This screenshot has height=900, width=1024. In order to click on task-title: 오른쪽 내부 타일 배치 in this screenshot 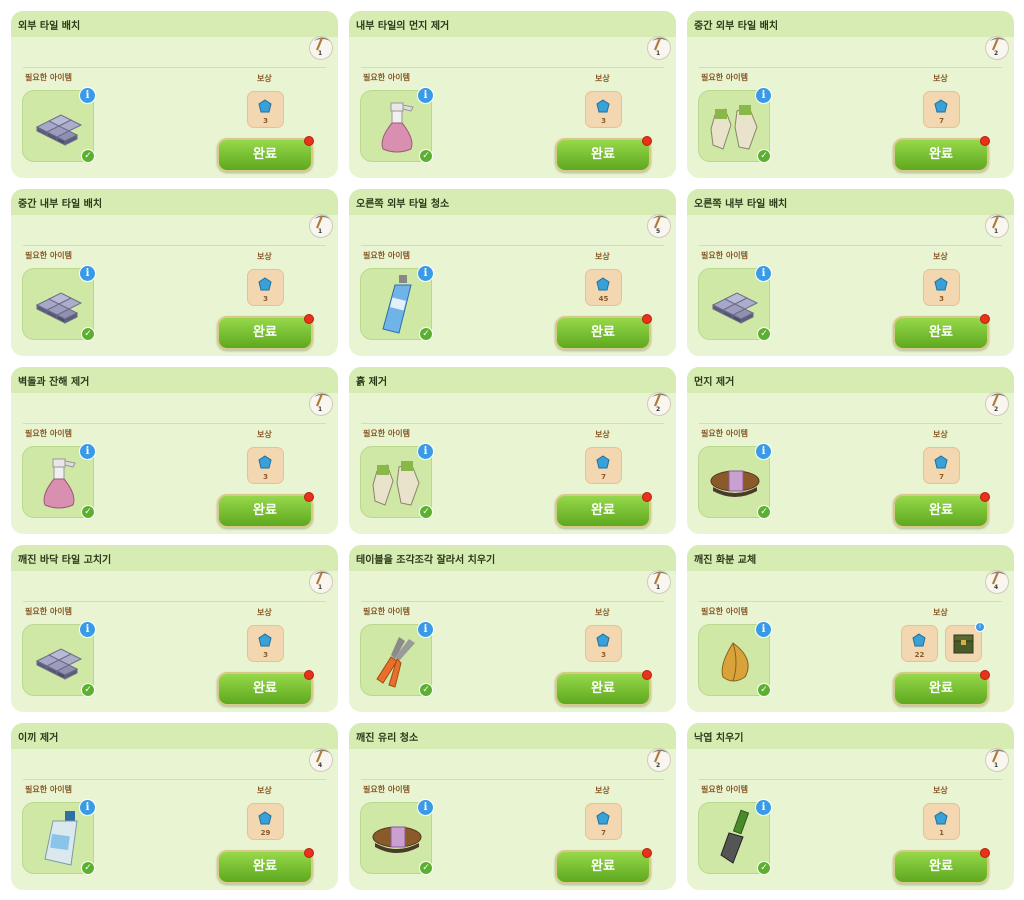, I will do `click(741, 204)`.